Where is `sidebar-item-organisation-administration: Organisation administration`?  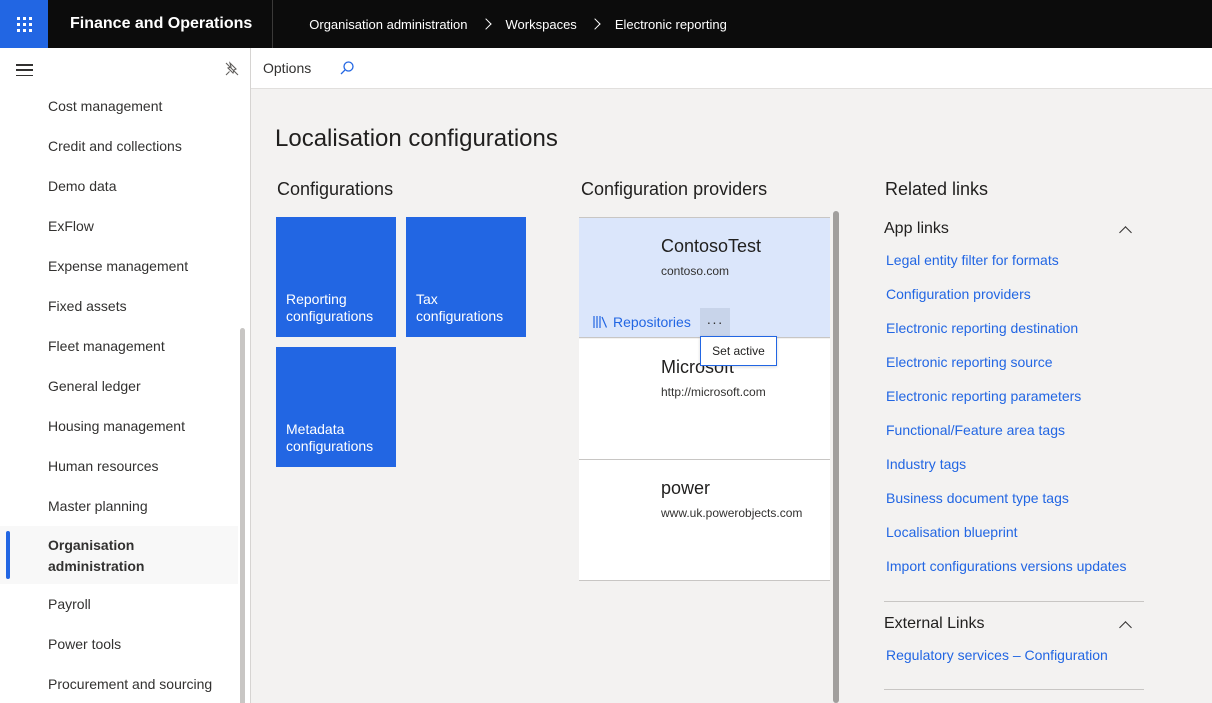 sidebar-item-organisation-administration: Organisation administration is located at coordinates (119, 555).